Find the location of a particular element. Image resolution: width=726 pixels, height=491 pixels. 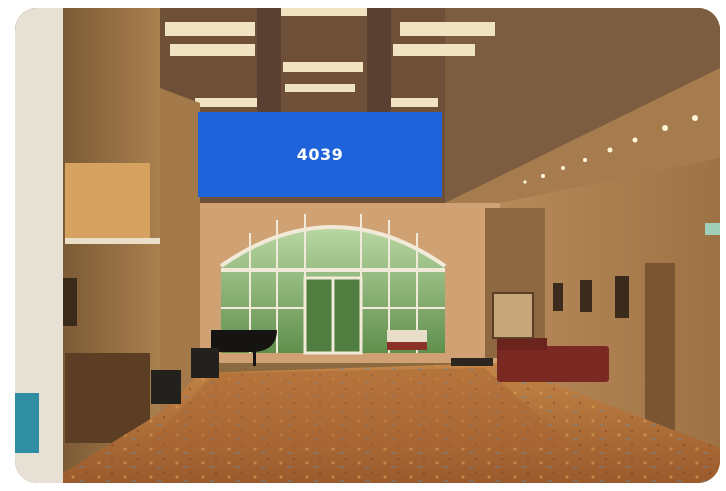

left-picture is located at coordinates (70, 302).